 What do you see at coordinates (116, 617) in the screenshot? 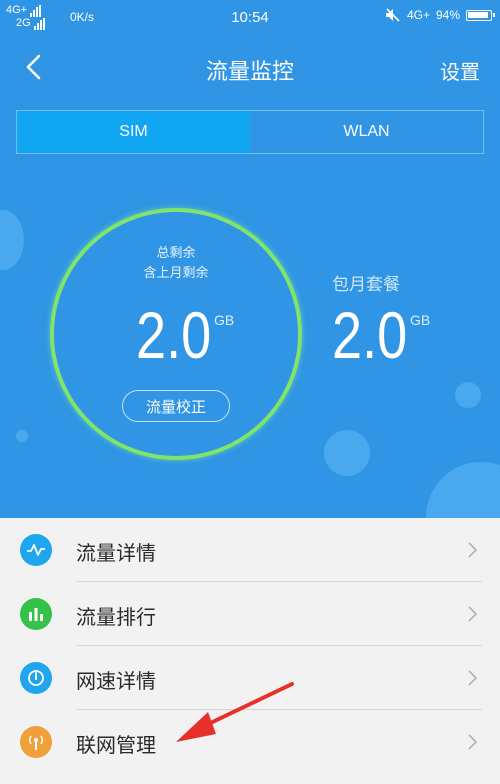
I see `menu-item-label: 流量排行` at bounding box center [116, 617].